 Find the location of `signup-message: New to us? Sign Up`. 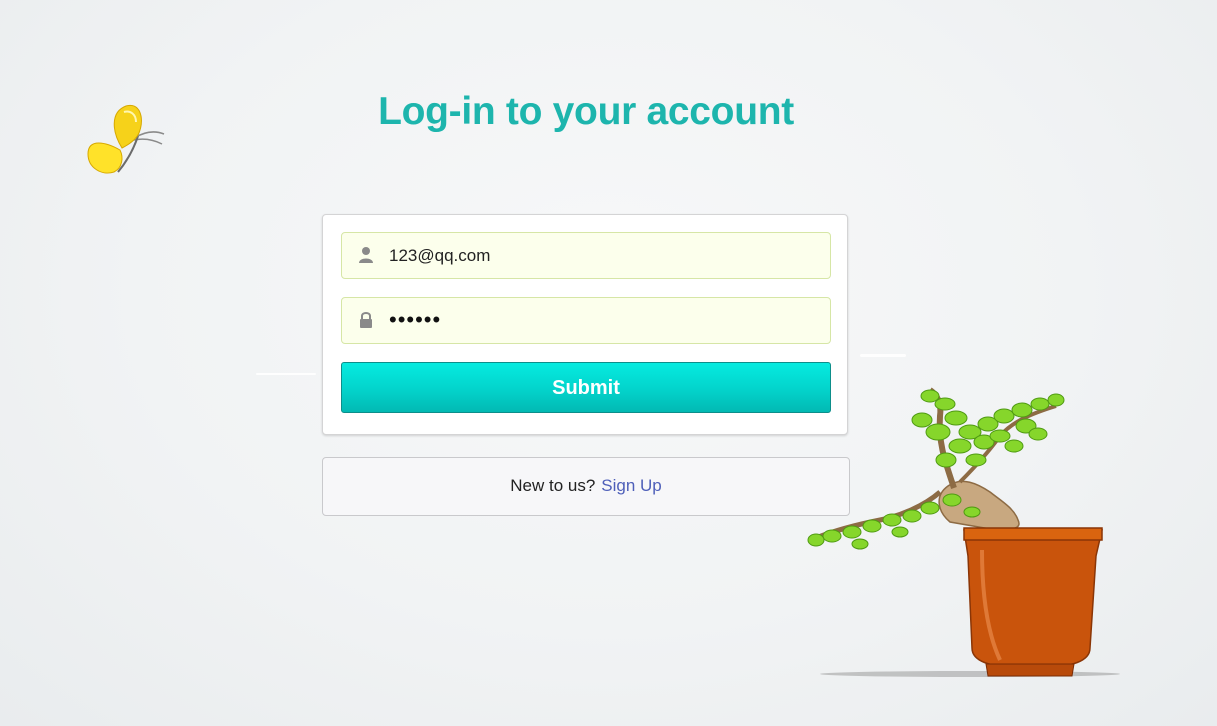

signup-message: New to us? Sign Up is located at coordinates (586, 486).